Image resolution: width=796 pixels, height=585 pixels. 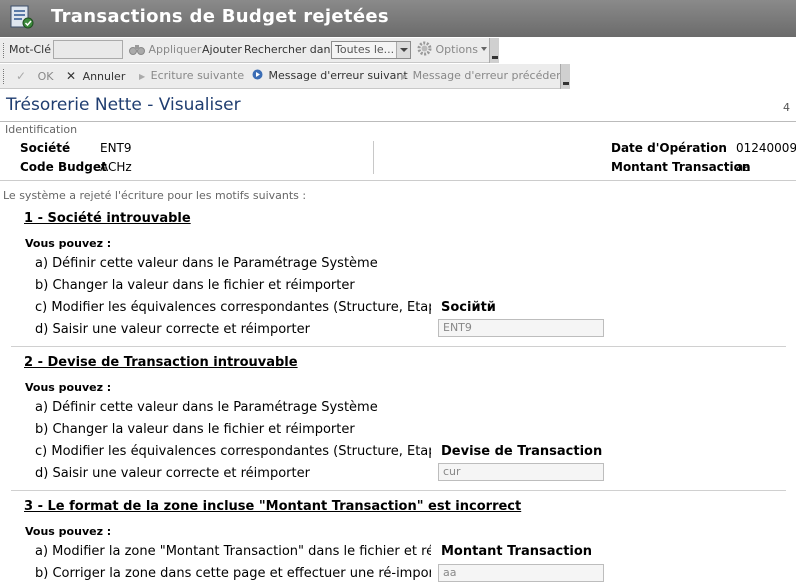 What do you see at coordinates (398, 18) in the screenshot?
I see `title-bar: Transactions de Budget rejetées` at bounding box center [398, 18].